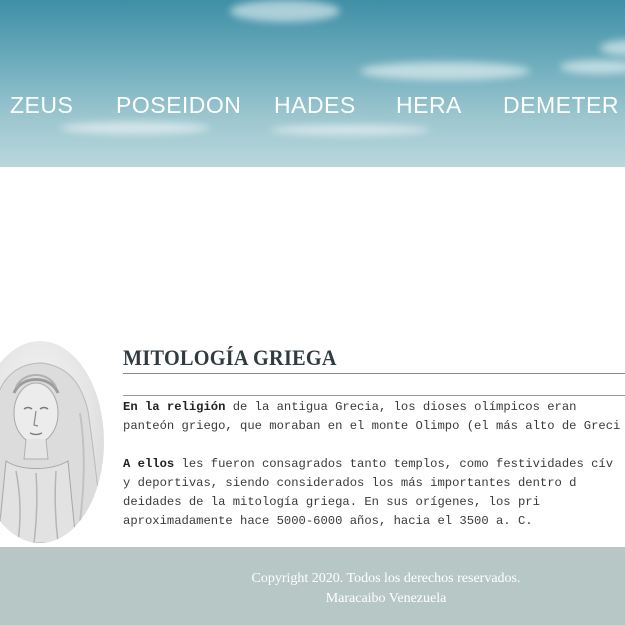 The width and height of the screenshot is (625, 625). I want to click on paragraph-lead: En la religión, so click(174, 407).